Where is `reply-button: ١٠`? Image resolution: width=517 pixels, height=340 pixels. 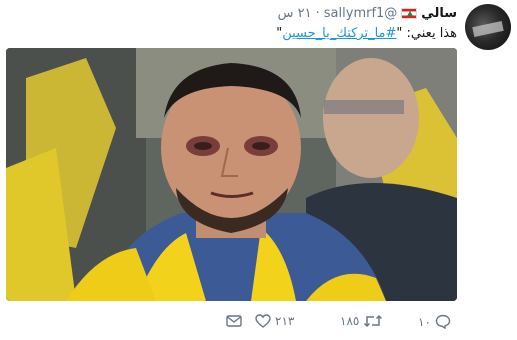
reply-button: ١٠ is located at coordinates (434, 321).